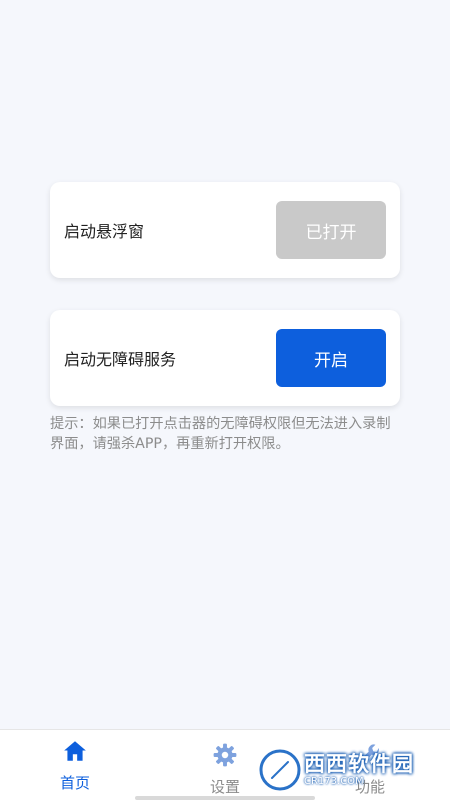 The image size is (450, 800). Describe the element at coordinates (225, 358) in the screenshot. I see `accessibility-service-card: 启动无障碍服务 开启` at that location.